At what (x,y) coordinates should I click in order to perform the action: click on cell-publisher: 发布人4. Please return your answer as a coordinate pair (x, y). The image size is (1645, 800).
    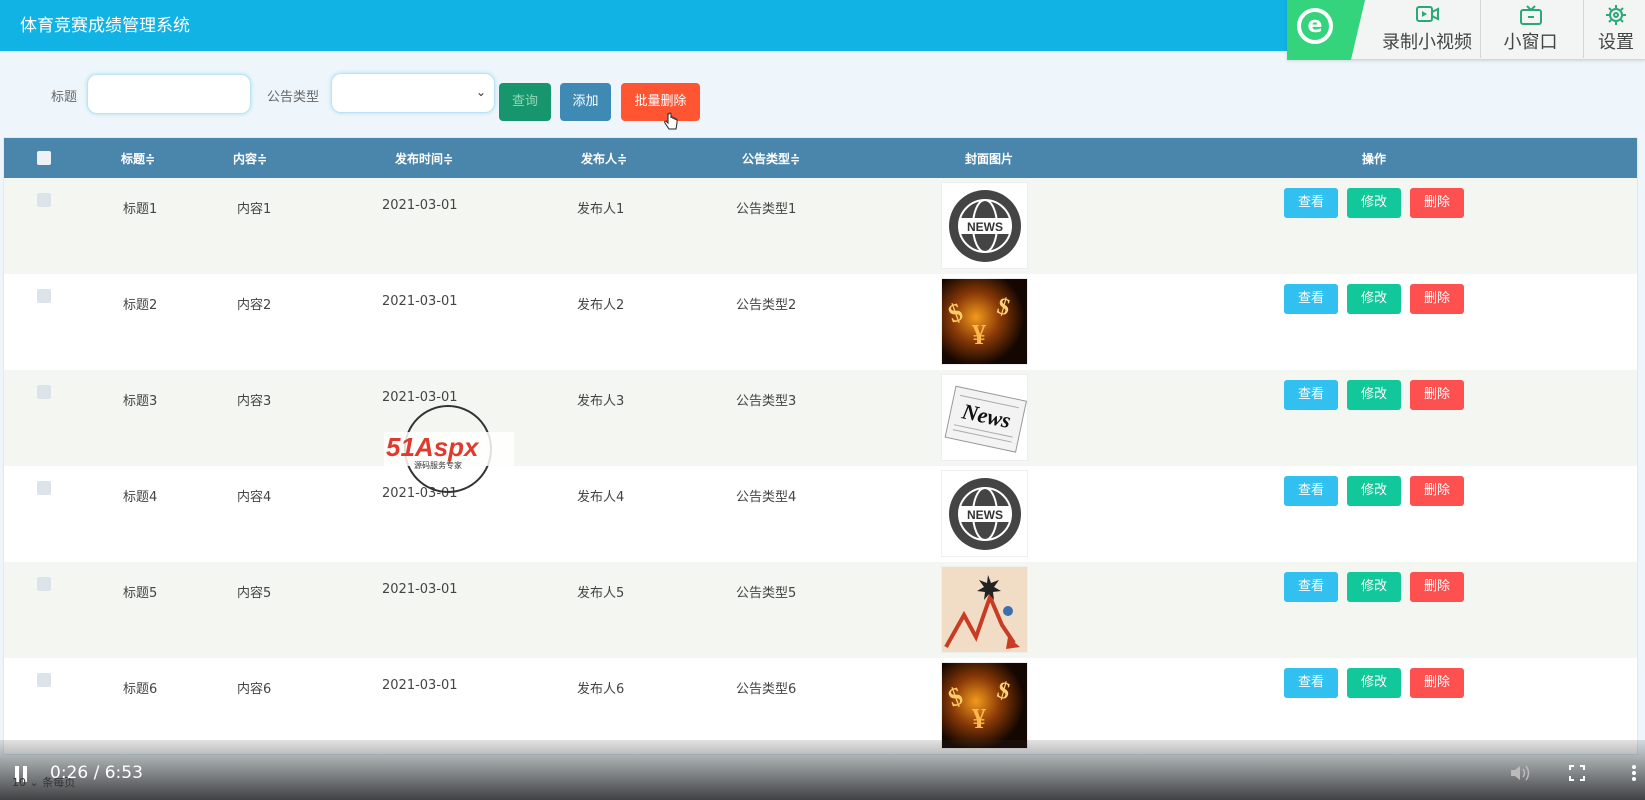
    Looking at the image, I should click on (601, 497).